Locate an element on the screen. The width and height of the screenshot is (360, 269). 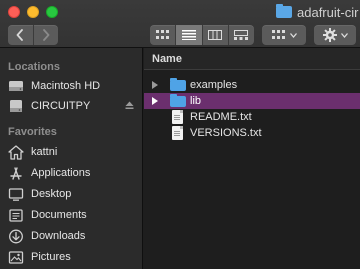
favorites-header: Favorites is located at coordinates (32, 132).